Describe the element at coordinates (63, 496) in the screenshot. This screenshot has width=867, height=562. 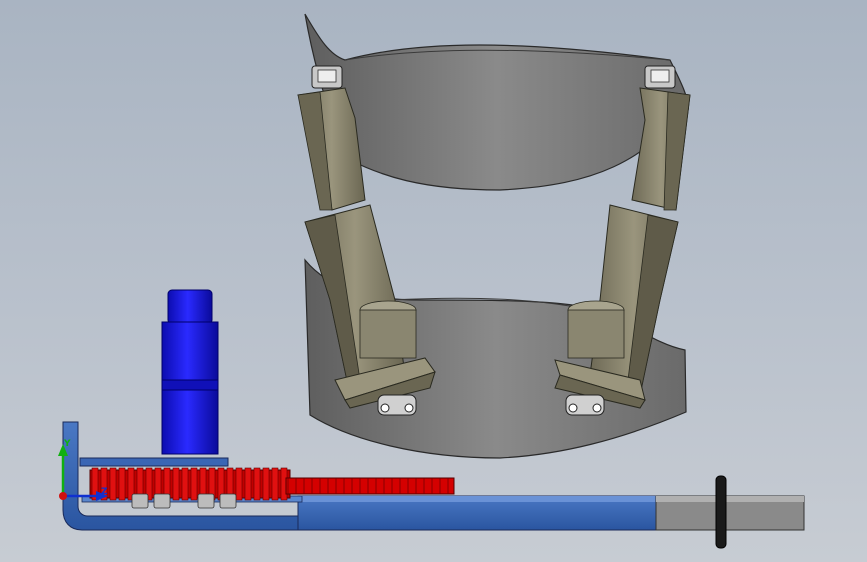
I see `x-axis-icon` at that location.